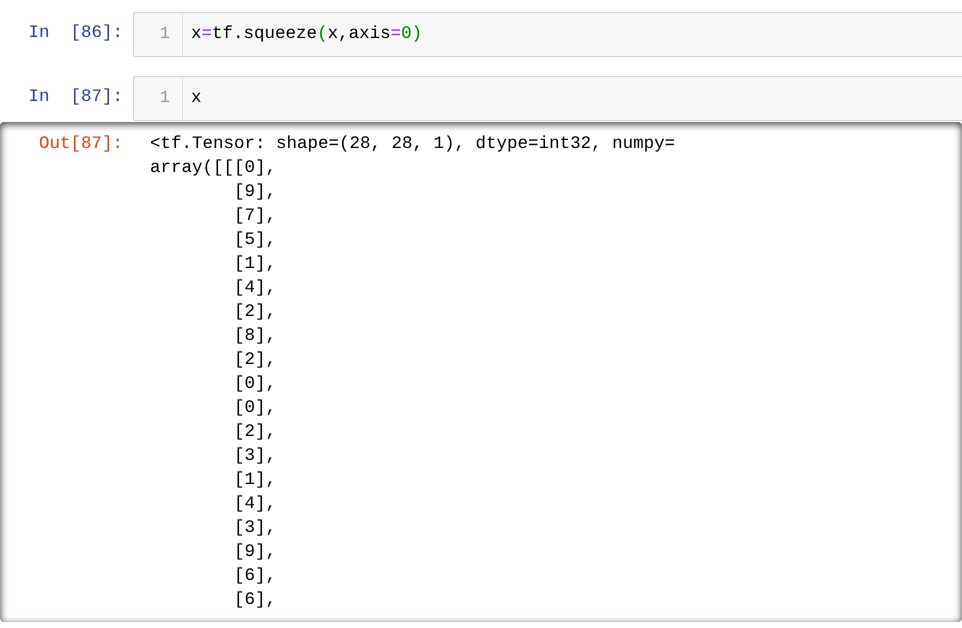  Describe the element at coordinates (75, 97) in the screenshot. I see `input-prompt: In [87]:` at that location.